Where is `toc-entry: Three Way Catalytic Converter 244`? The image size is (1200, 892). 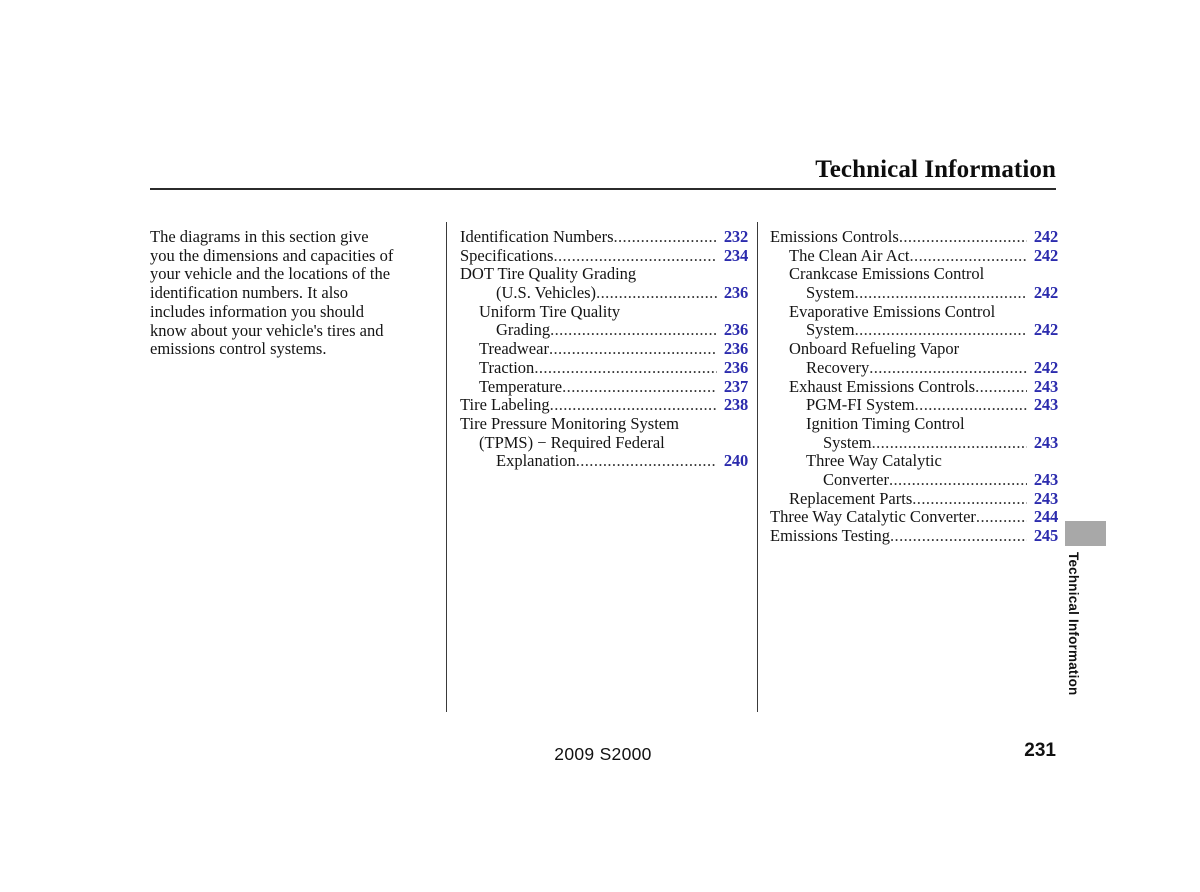 toc-entry: Three Way Catalytic Converter 244 is located at coordinates (914, 517).